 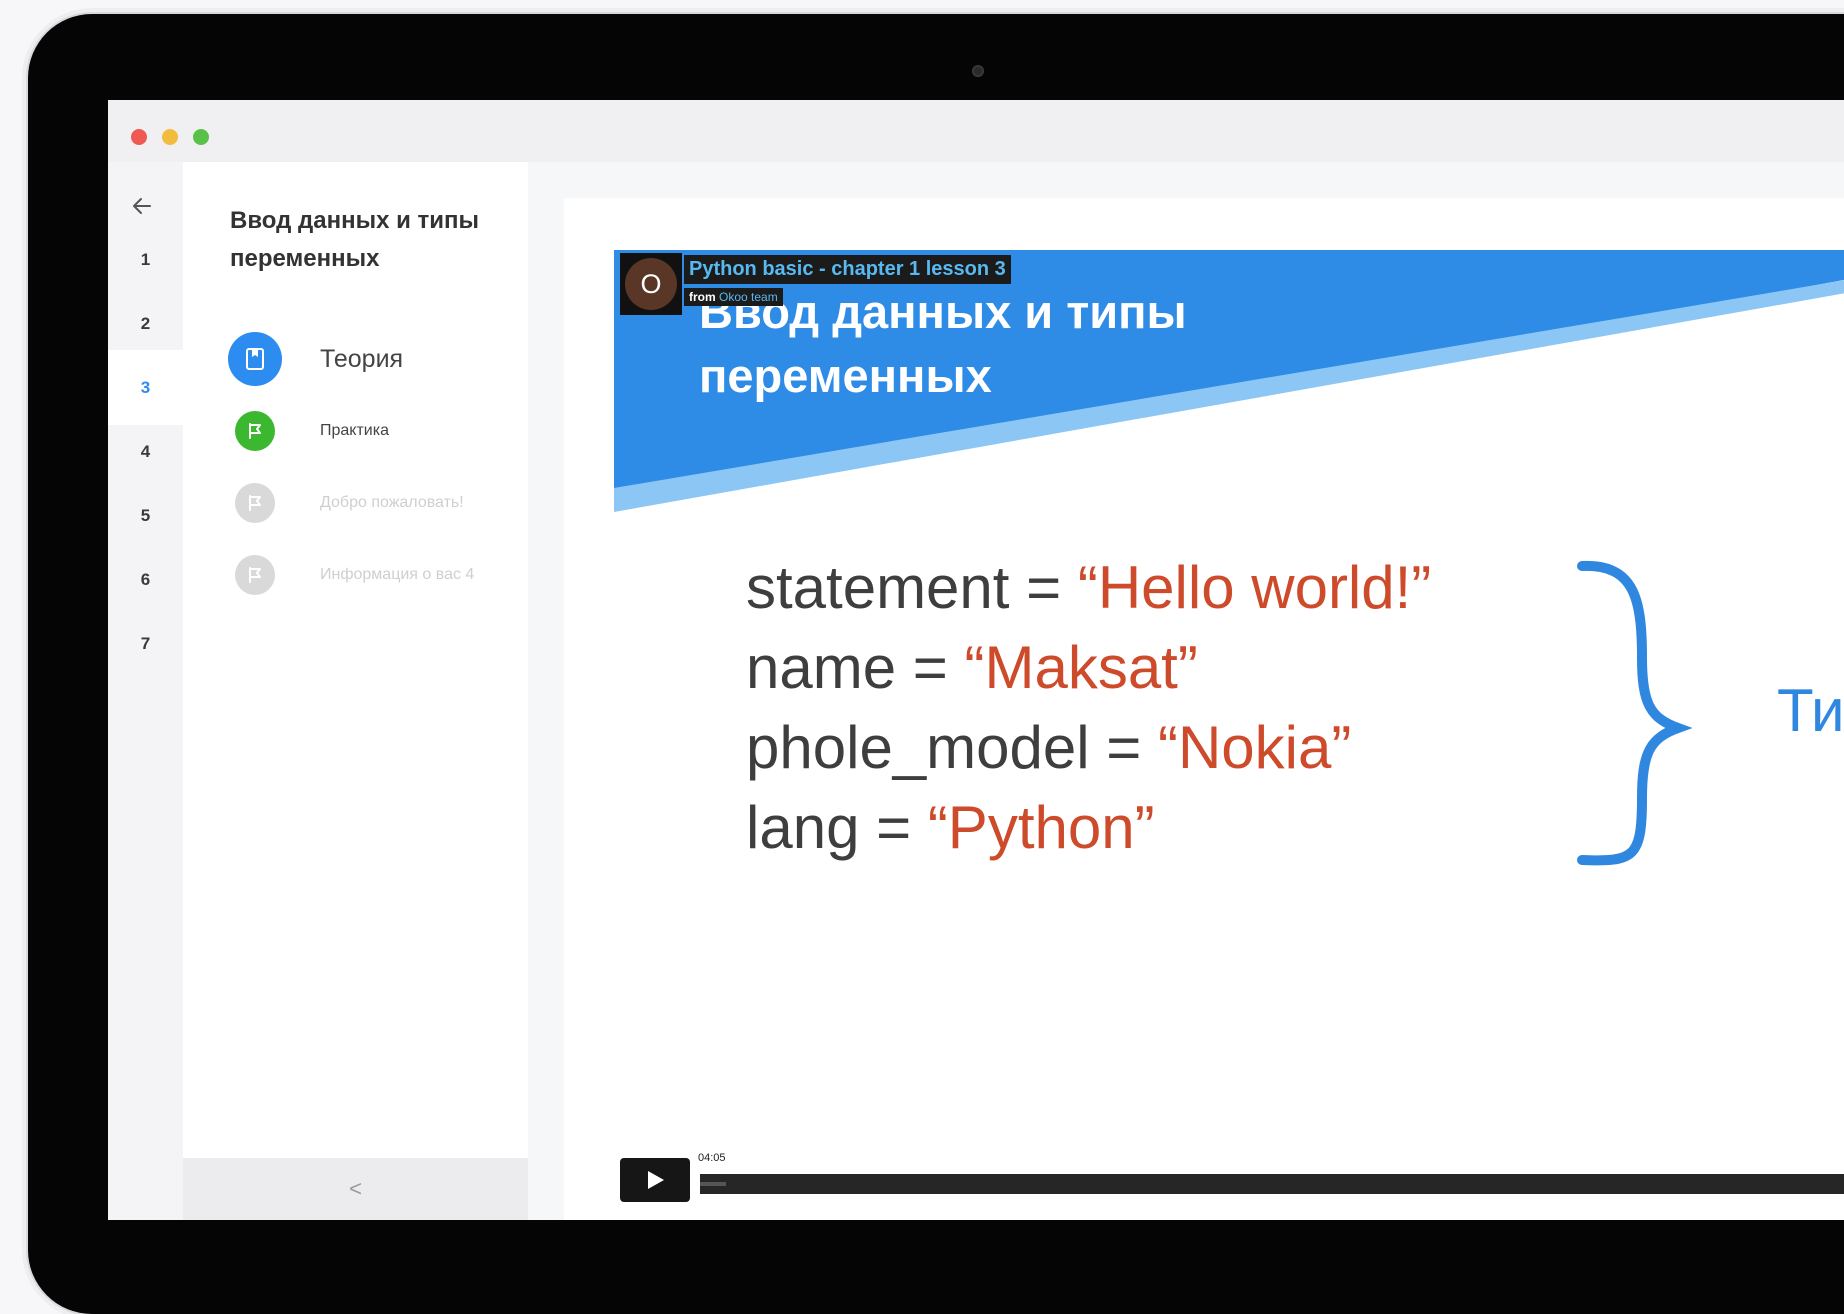 I want to click on lesson-item-label: Практика, so click(x=354, y=430).